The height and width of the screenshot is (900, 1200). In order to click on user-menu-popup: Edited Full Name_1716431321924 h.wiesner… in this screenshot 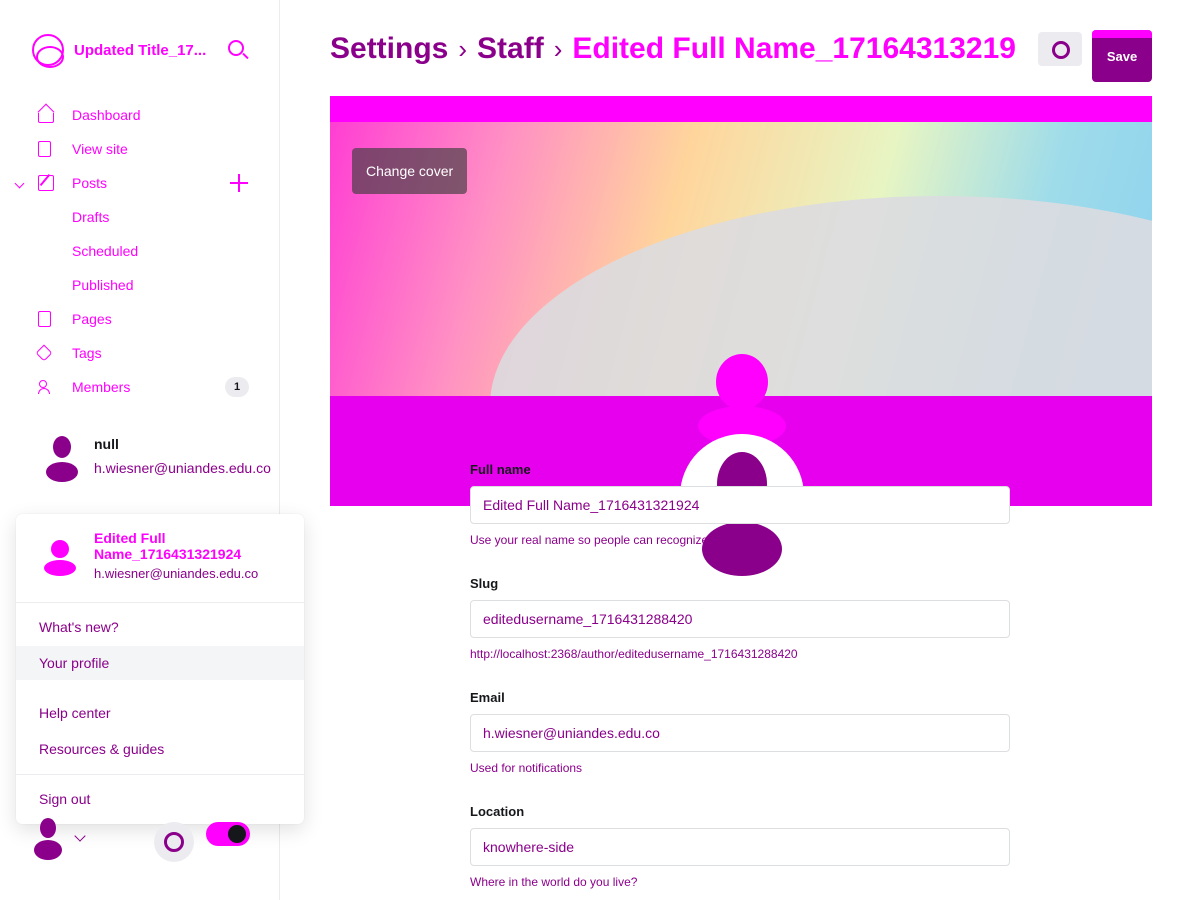, I will do `click(160, 669)`.